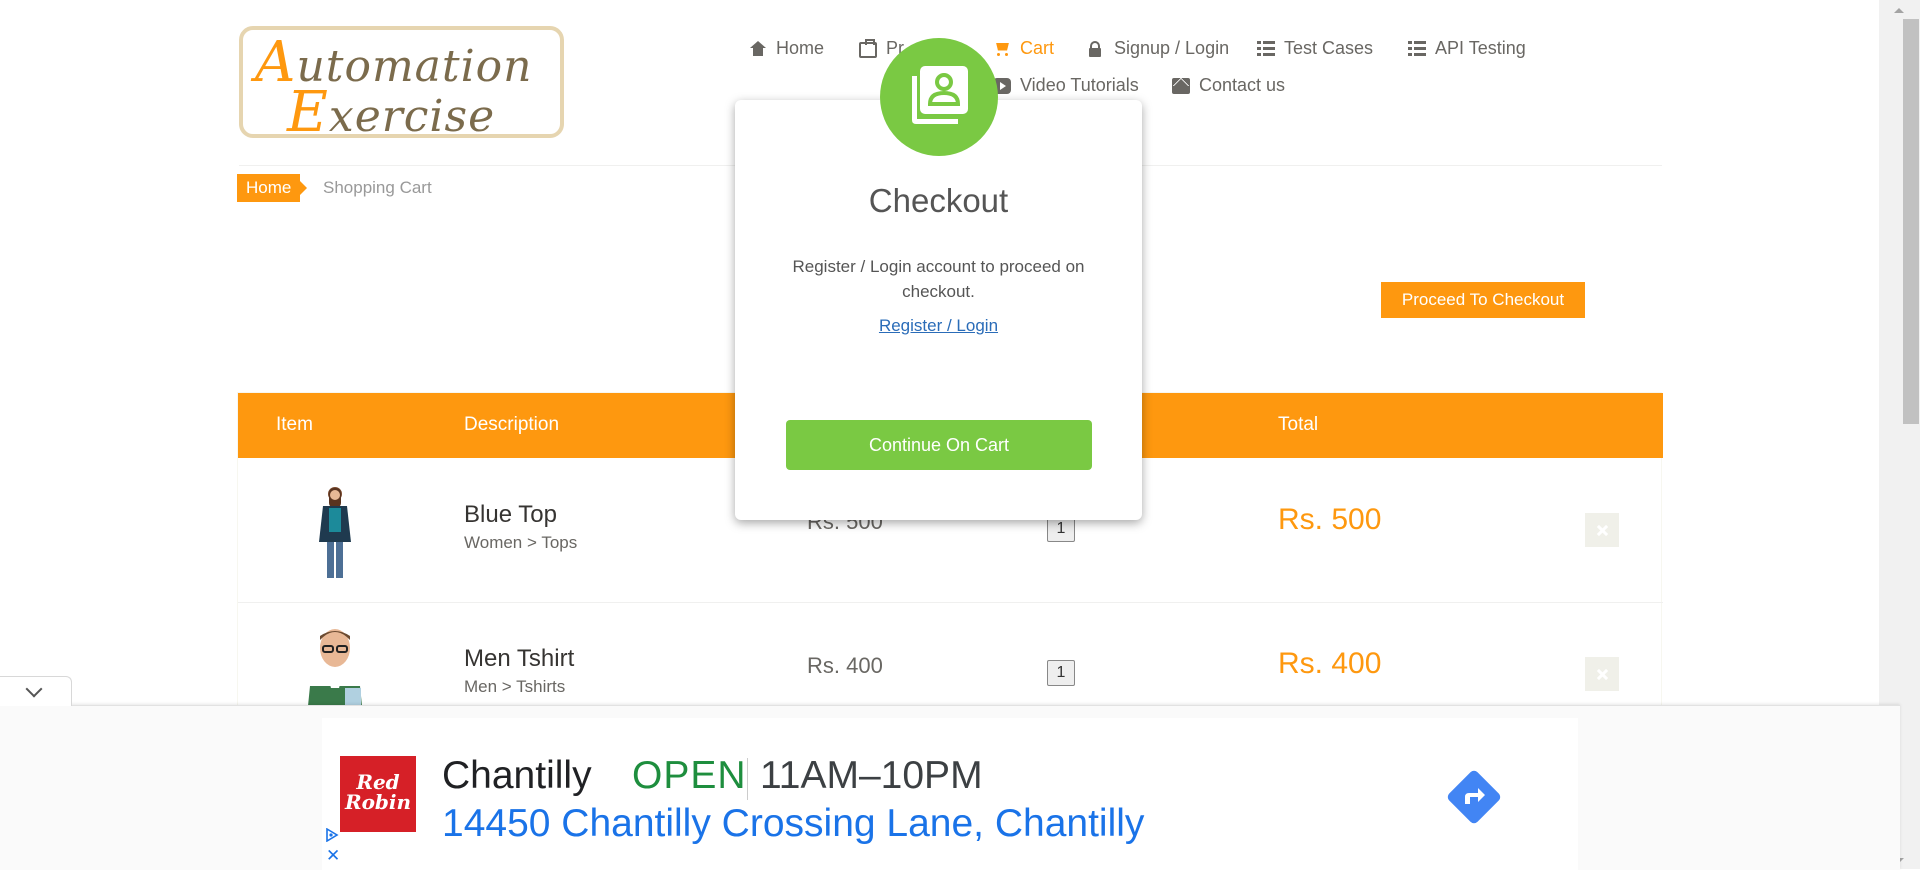 Image resolution: width=1920 pixels, height=870 pixels. What do you see at coordinates (1298, 424) in the screenshot?
I see `header-total: Total` at bounding box center [1298, 424].